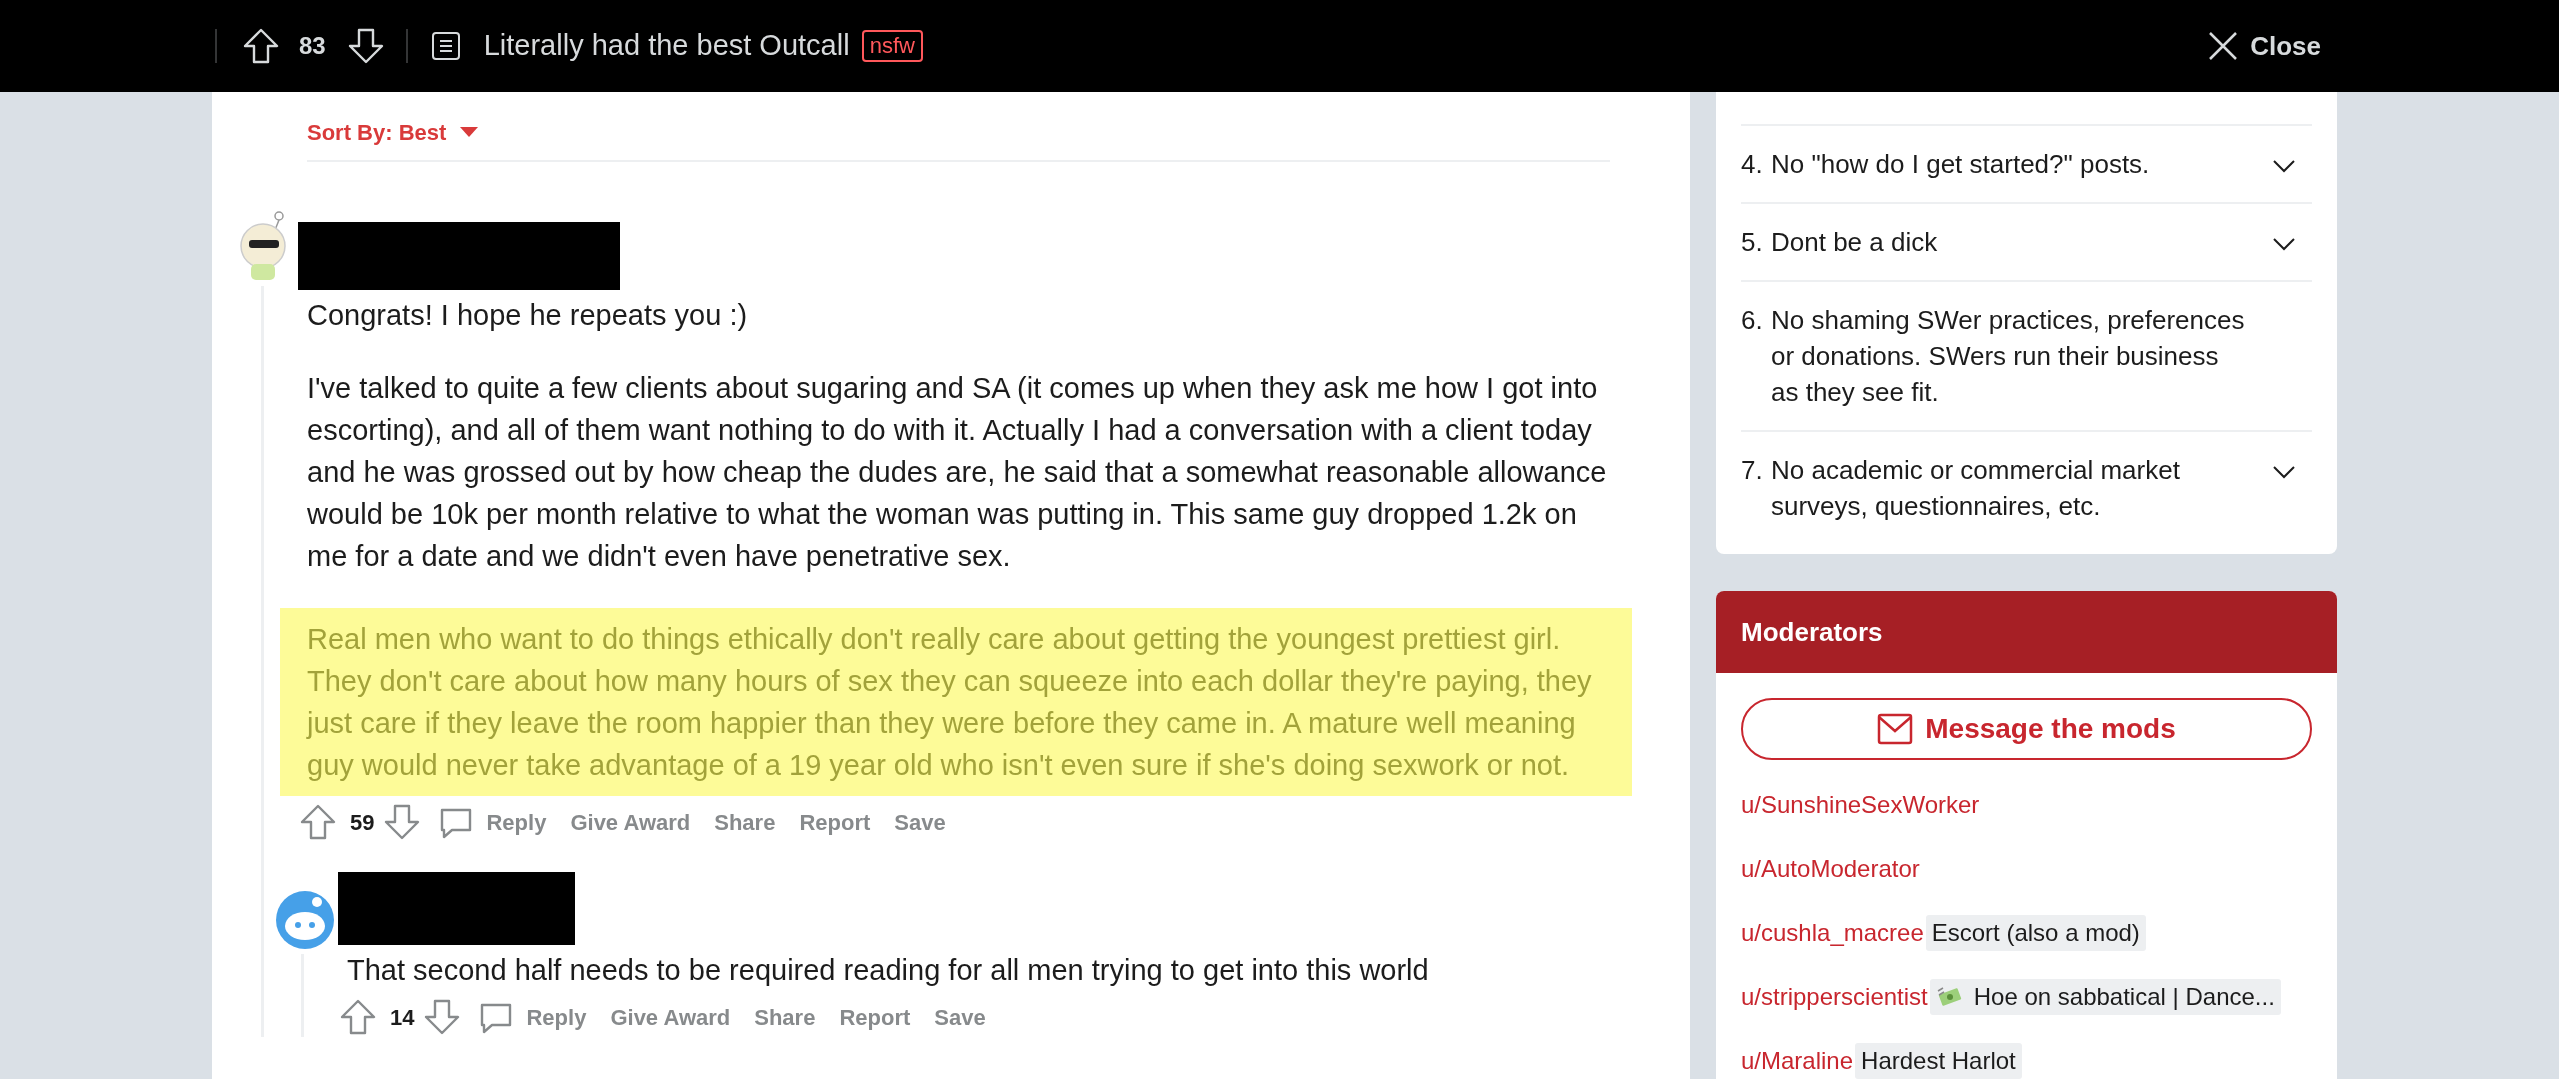  Describe the element at coordinates (1752, 320) in the screenshot. I see `rule-number: 6.` at that location.